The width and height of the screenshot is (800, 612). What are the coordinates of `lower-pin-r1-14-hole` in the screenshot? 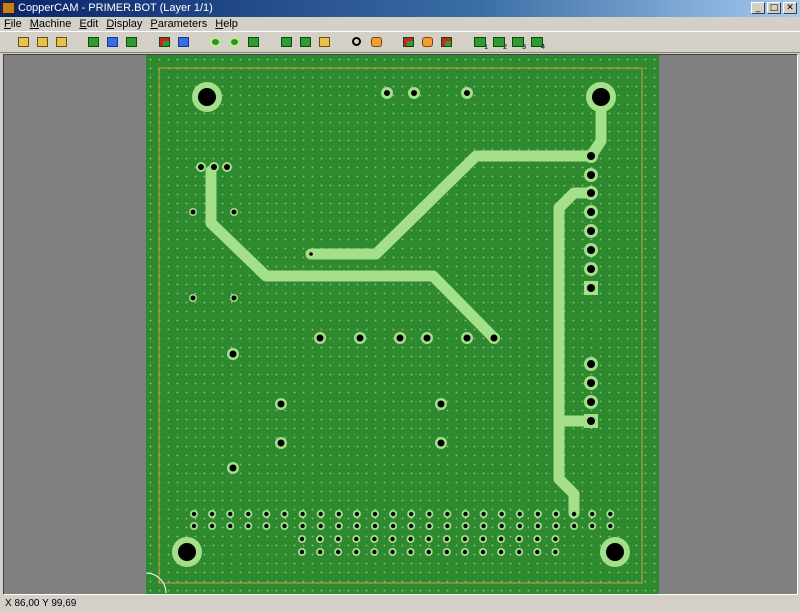 It's located at (537, 539).